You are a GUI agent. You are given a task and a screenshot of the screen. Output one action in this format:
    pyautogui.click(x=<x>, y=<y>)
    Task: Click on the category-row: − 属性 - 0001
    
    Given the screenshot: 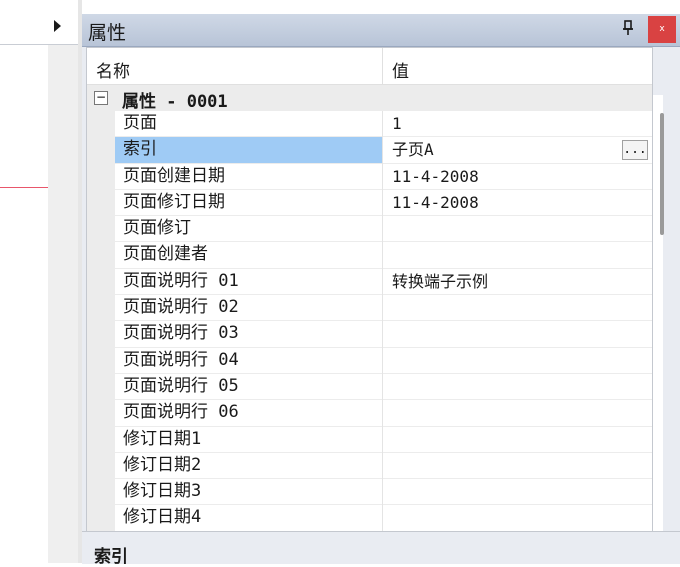 What is the action you would take?
    pyautogui.click(x=369, y=98)
    